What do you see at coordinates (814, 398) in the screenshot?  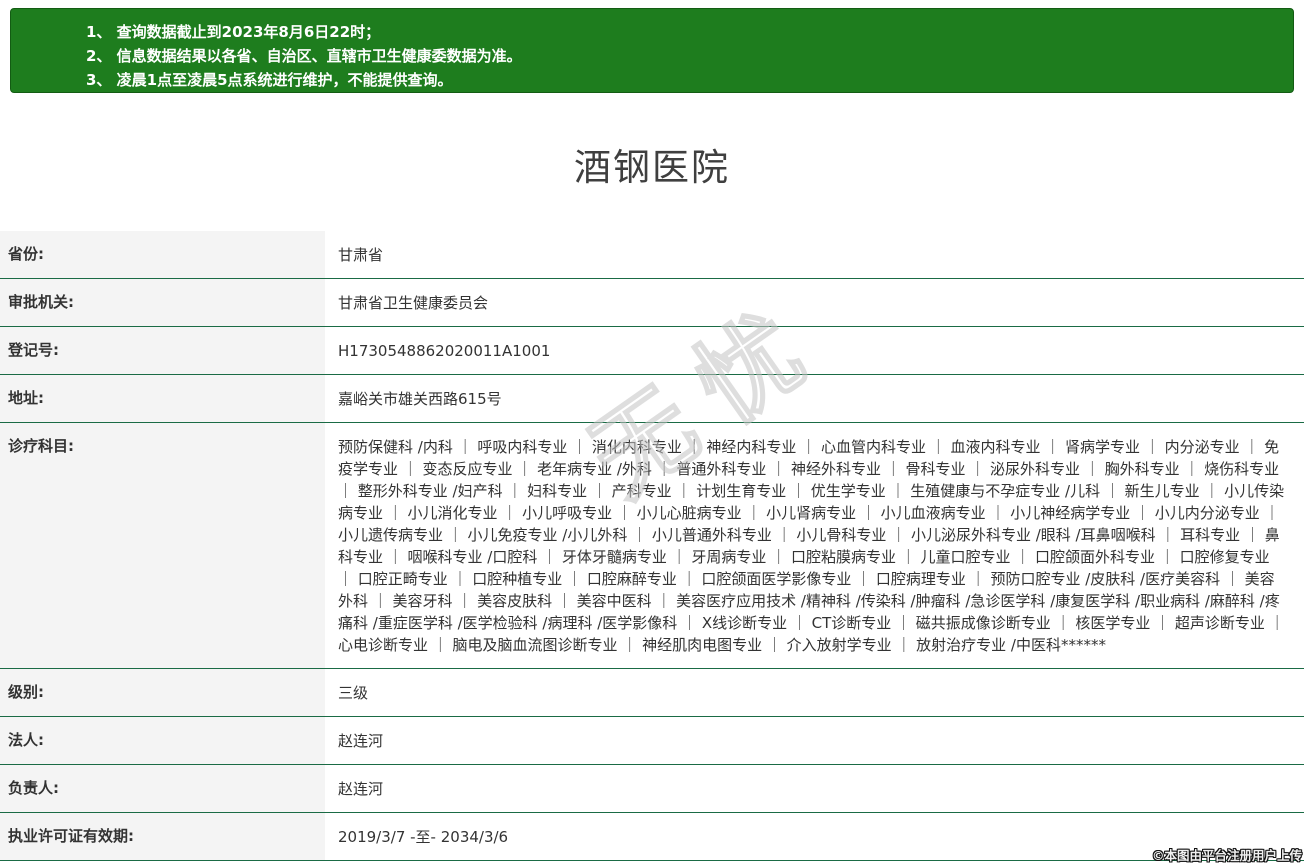 I see `row-value-address: 嘉峪关市雄关西路615号` at bounding box center [814, 398].